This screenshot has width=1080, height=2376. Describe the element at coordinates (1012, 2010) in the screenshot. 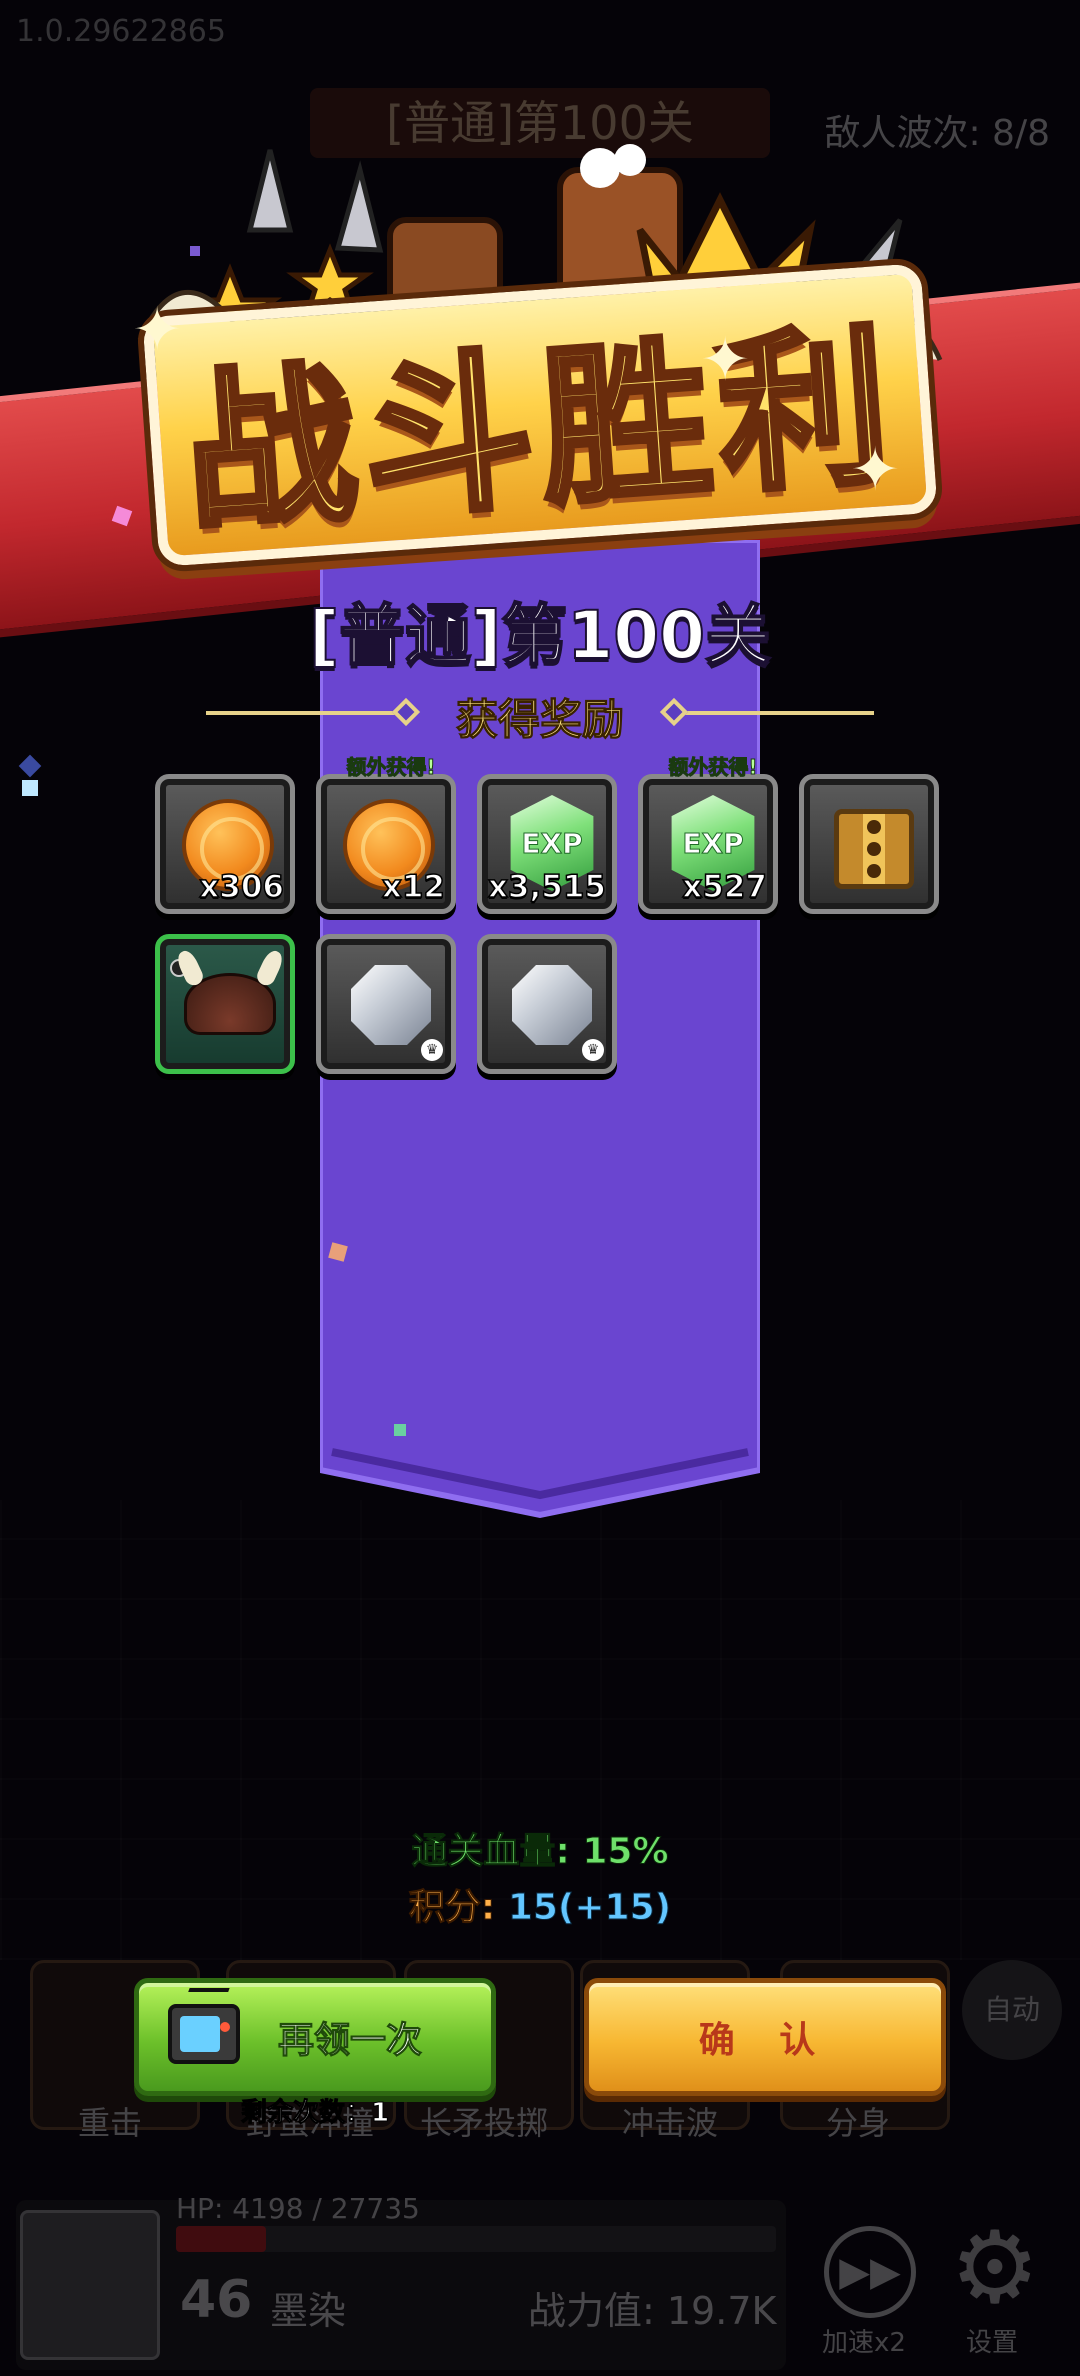

I see `auto-button: 自动` at that location.